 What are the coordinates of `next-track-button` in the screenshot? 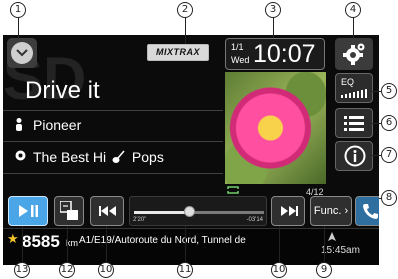 It's located at (288, 211).